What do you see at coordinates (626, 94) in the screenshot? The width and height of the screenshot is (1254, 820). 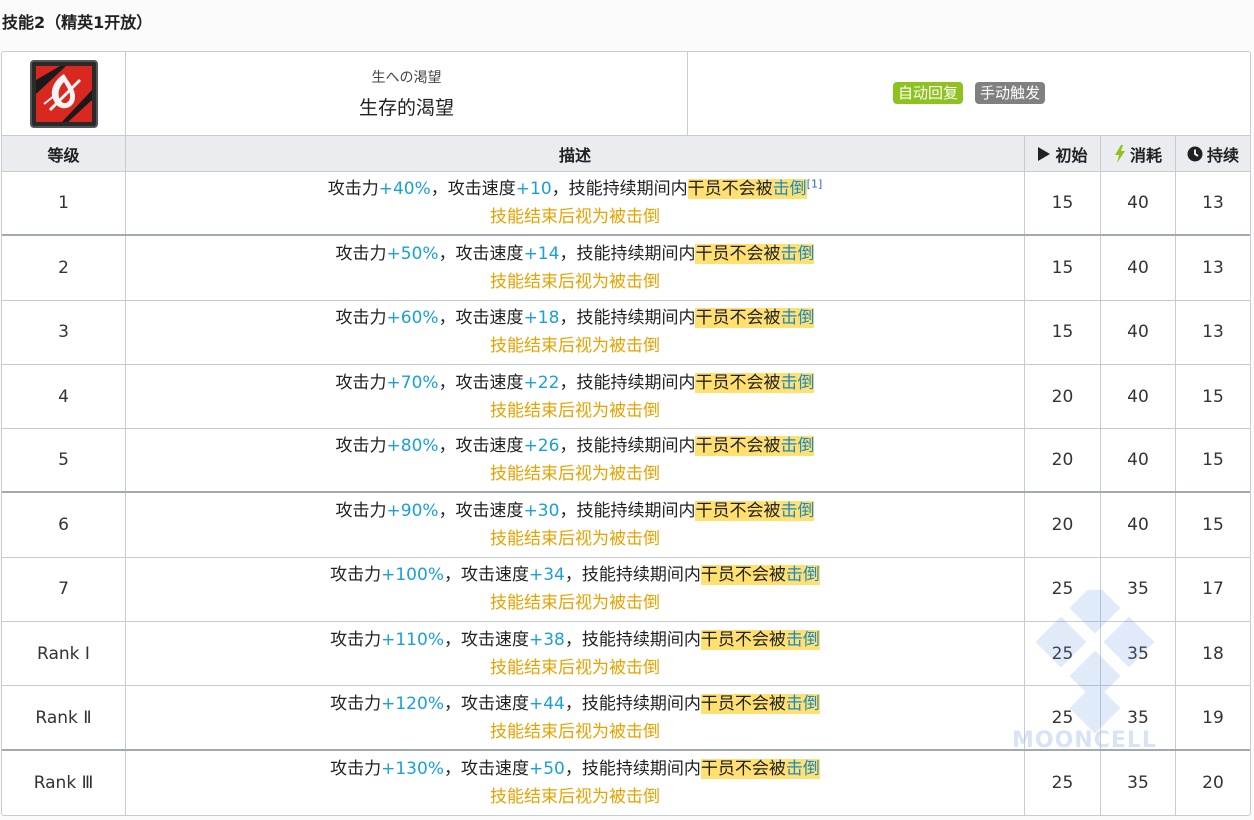 I see `skill-info-row: 生への渇望 生存的渴望 自动回复 手动触发` at bounding box center [626, 94].